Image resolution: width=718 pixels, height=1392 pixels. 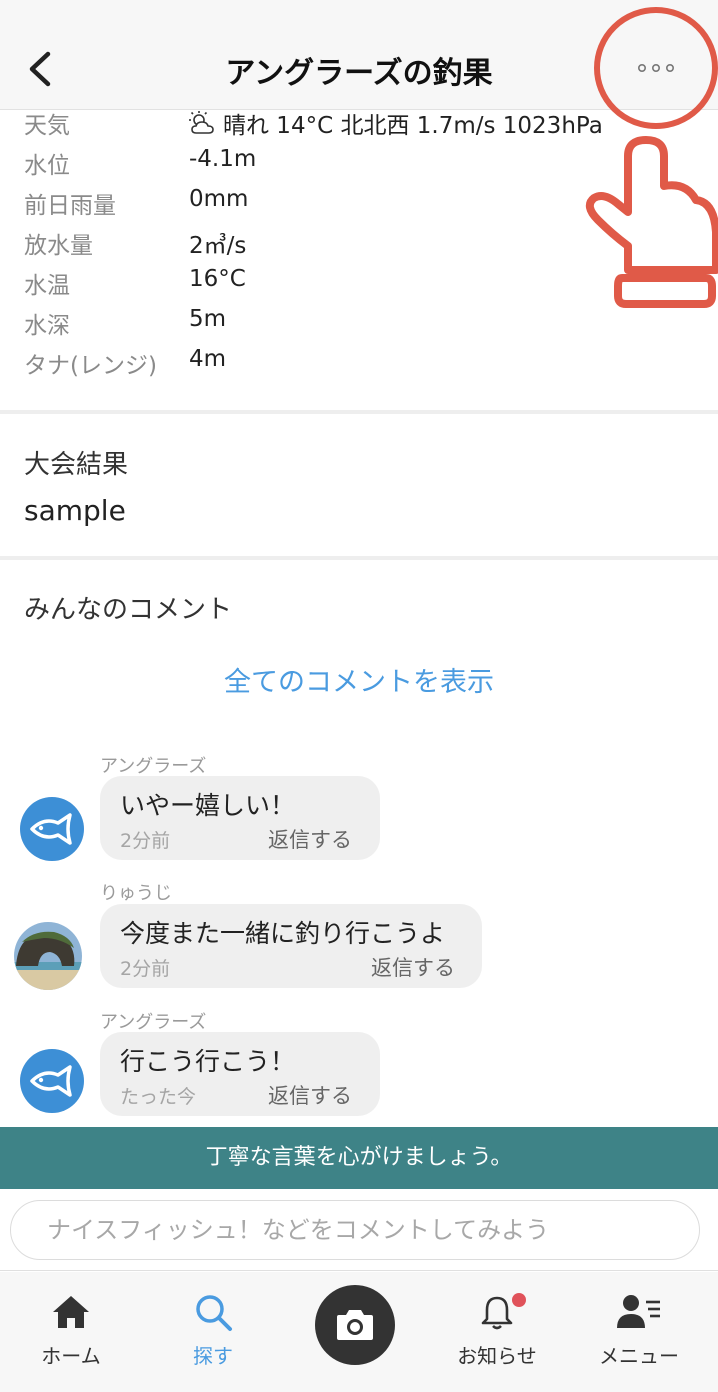 I want to click on info-value: 2㎥/s, so click(x=218, y=246).